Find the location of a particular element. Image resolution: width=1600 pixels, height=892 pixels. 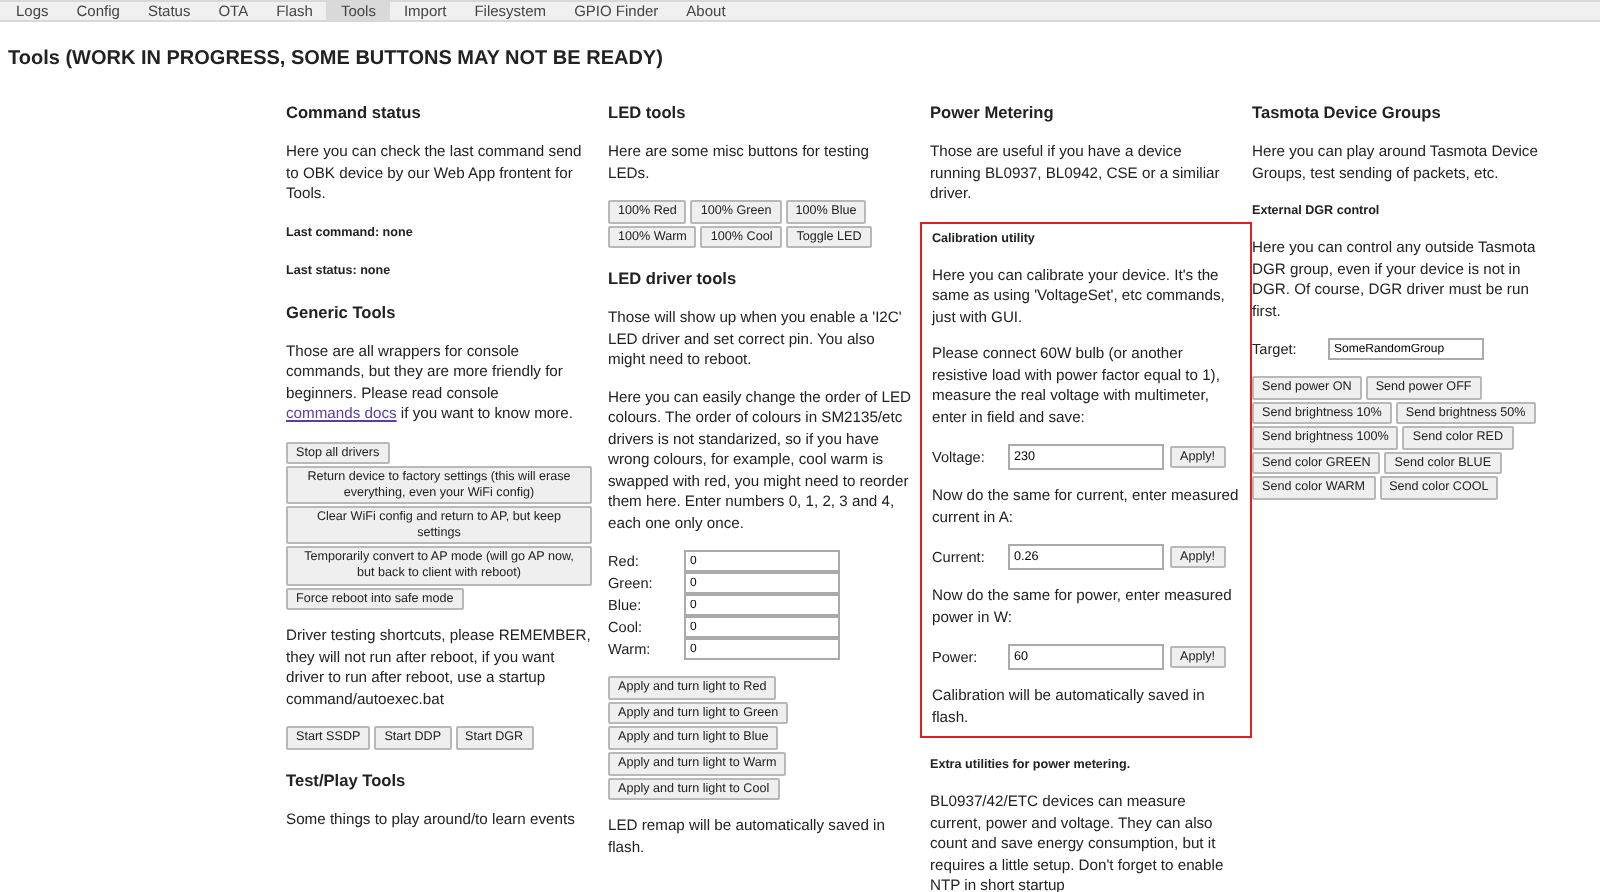

section-heading: Command status is located at coordinates (354, 112).